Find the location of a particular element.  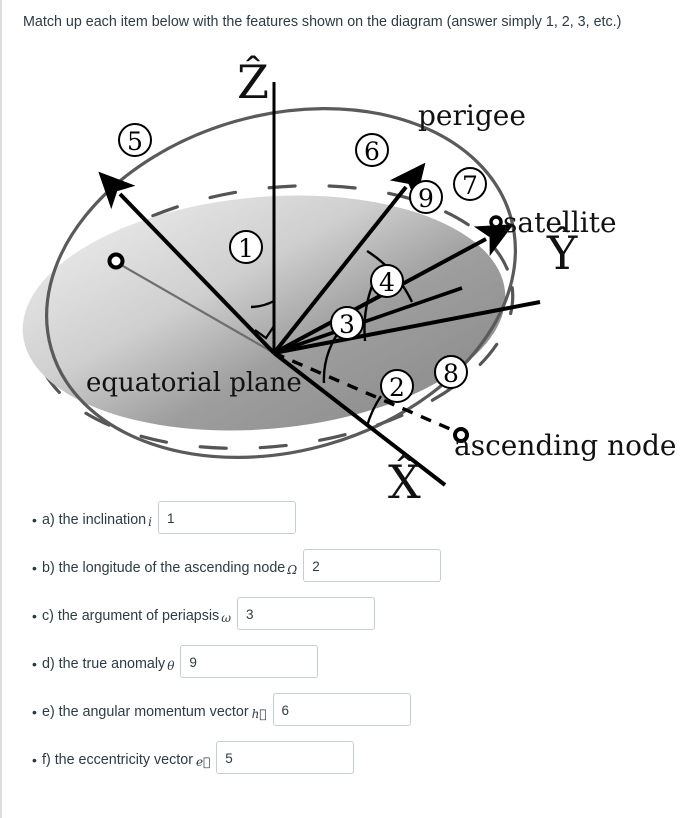

svg-text: 8 is located at coordinates (451, 373).